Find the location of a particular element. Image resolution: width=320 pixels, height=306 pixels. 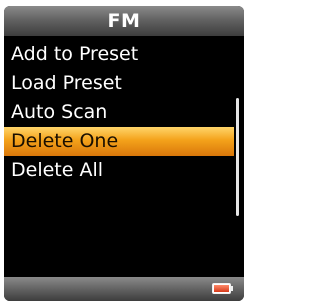

menu-item-auto-scan: Auto Scan is located at coordinates (119, 112).